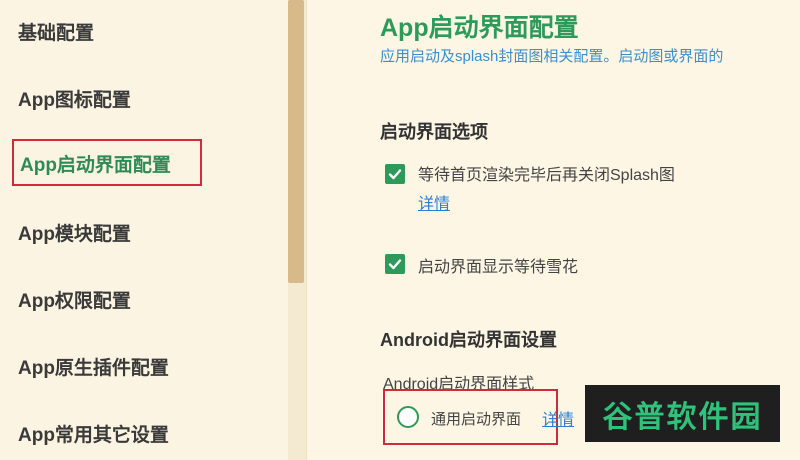  I want to click on sidebar-item-app-module-config: App模块配置, so click(74, 232).